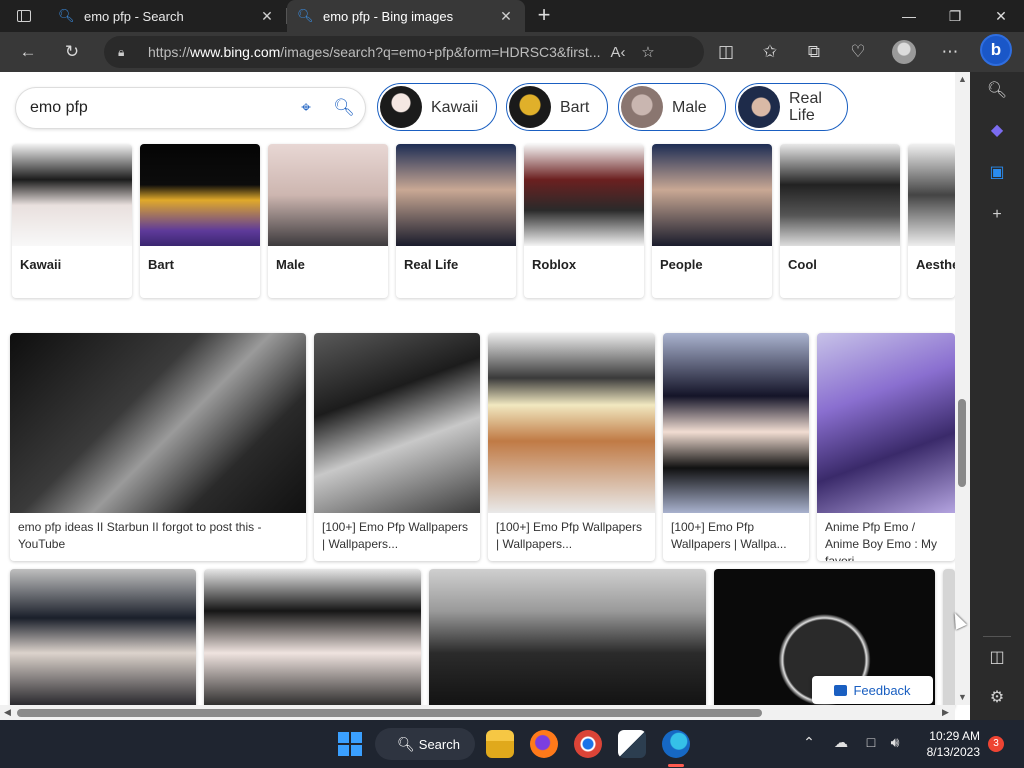 Image resolution: width=1024 pixels, height=768 pixels. Describe the element at coordinates (996, 744) in the screenshot. I see `notification-badge: 3` at that location.